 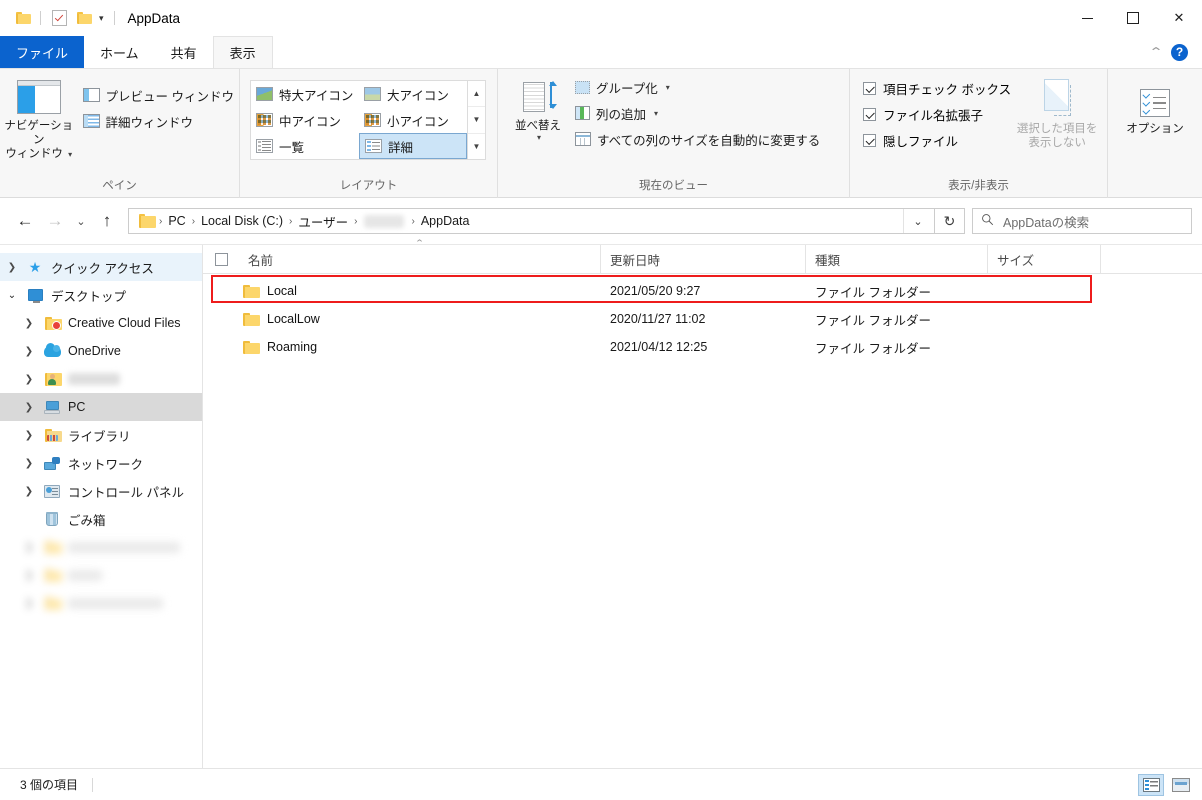 What do you see at coordinates (94, 379) in the screenshot?
I see `sidebar-item-label-redacted` at bounding box center [94, 379].